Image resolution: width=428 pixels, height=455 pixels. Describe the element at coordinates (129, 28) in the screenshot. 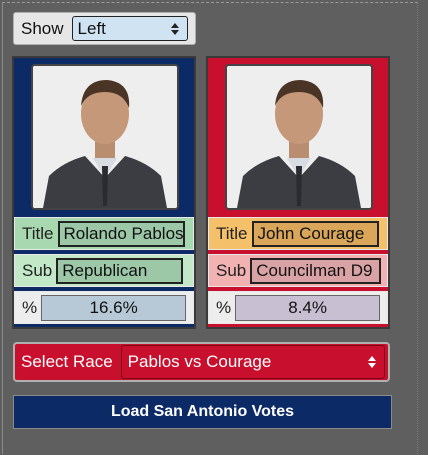

I see `show-select: Left` at that location.